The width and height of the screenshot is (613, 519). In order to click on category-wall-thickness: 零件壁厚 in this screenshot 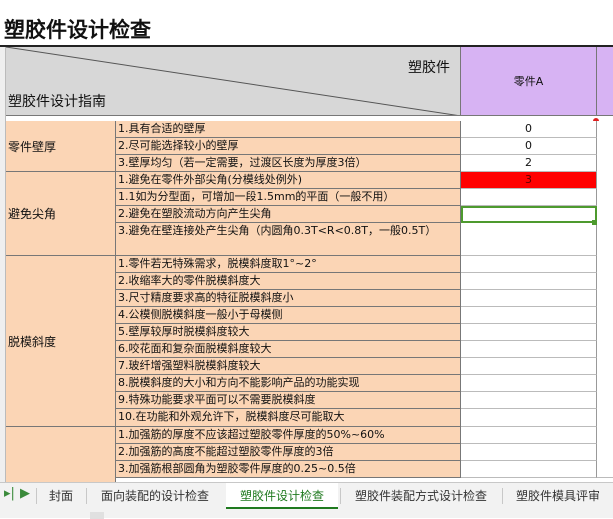, I will do `click(61, 146)`.